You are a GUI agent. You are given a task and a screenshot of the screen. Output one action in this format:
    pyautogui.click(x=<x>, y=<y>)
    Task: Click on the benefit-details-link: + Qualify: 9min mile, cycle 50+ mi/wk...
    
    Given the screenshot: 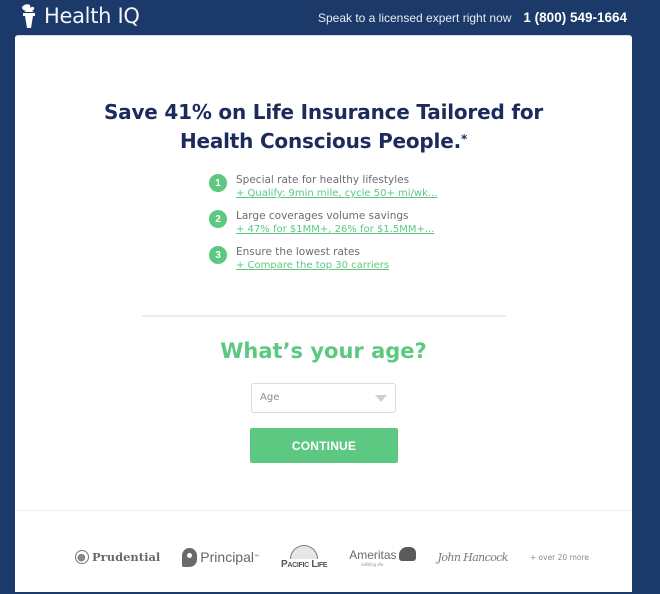 What is the action you would take?
    pyautogui.click(x=336, y=194)
    